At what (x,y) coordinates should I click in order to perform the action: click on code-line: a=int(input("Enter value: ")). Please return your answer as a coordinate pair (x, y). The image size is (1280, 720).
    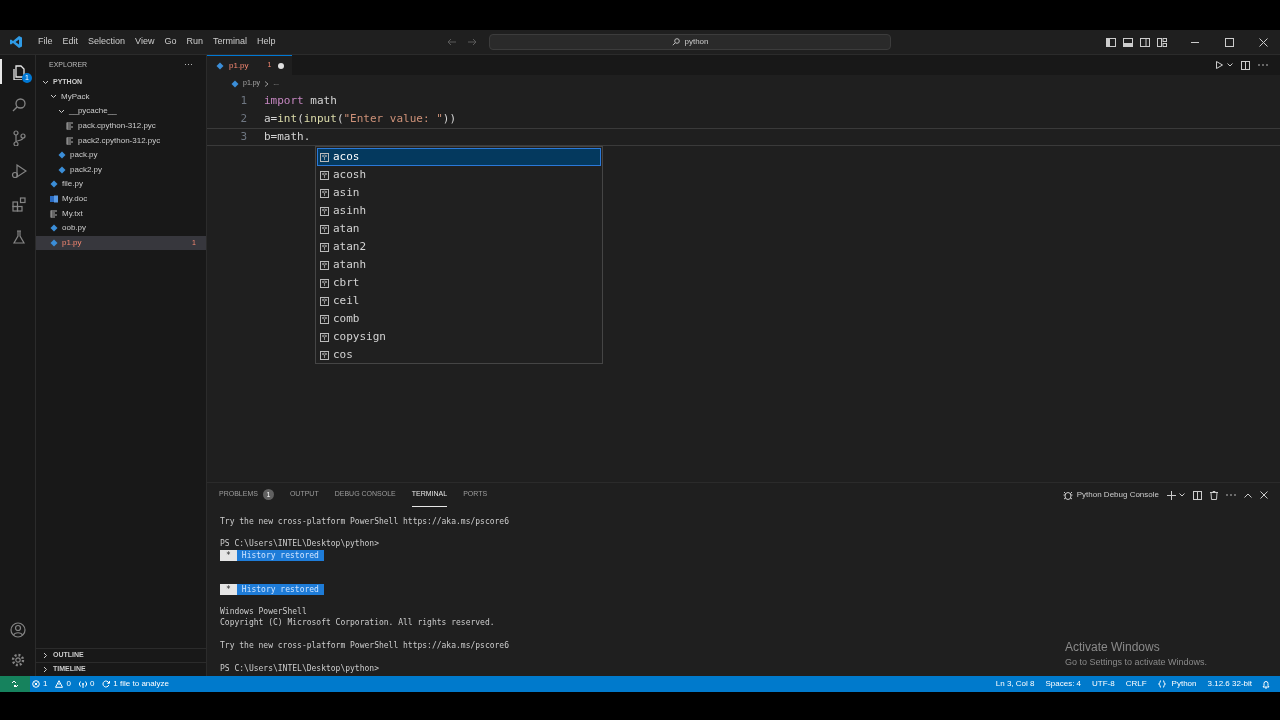
    Looking at the image, I should click on (360, 118).